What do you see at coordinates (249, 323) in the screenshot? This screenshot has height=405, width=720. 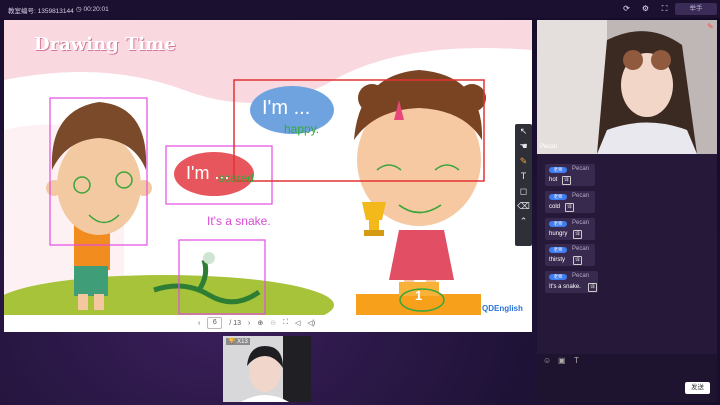 I see `next-page-button: ›` at bounding box center [249, 323].